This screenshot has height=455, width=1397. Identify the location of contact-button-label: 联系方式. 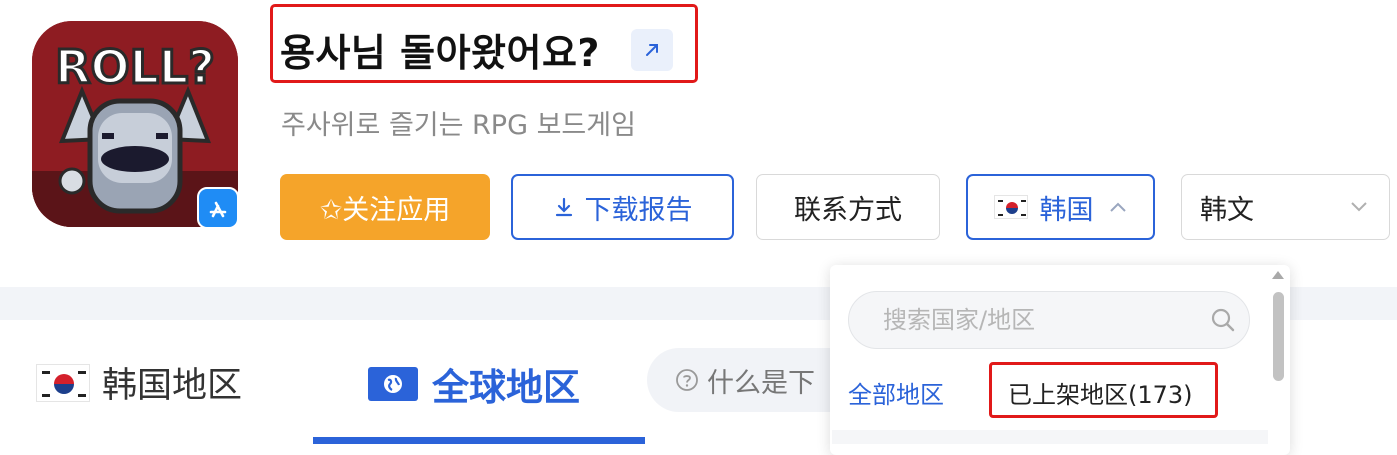
(848, 210).